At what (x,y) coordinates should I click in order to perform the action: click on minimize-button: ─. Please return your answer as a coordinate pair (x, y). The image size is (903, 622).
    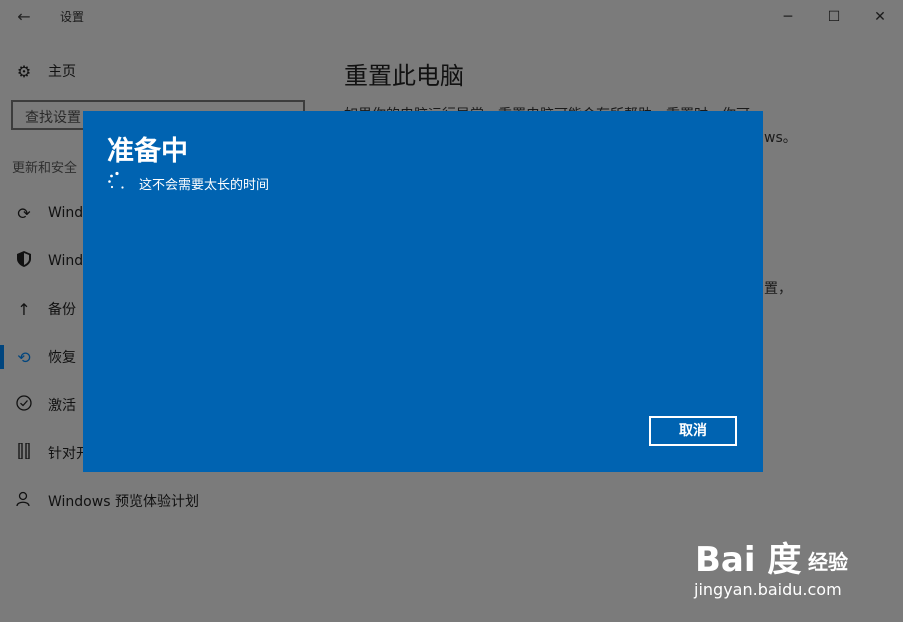
    Looking at the image, I should click on (788, 17).